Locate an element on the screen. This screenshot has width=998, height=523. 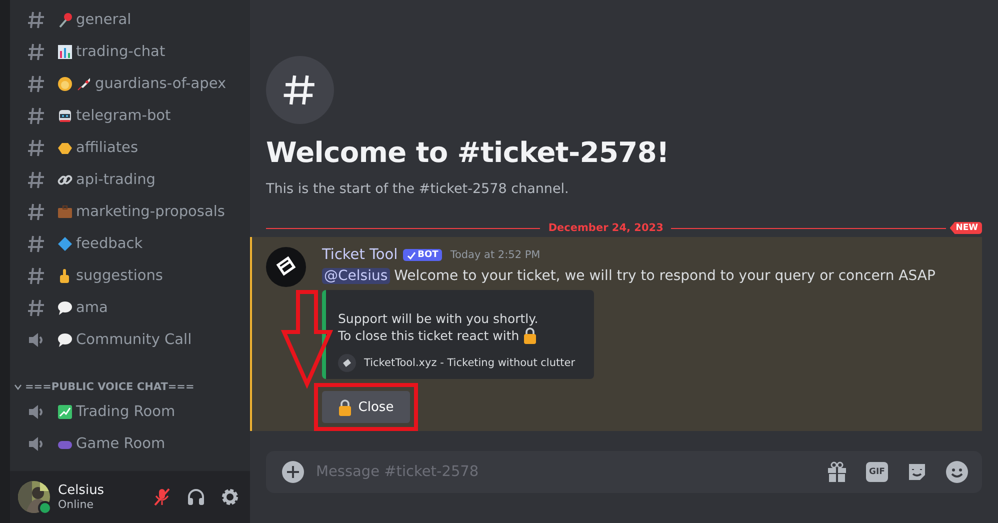
input-placeholder: Message #ticket-2578 is located at coordinates (398, 472).